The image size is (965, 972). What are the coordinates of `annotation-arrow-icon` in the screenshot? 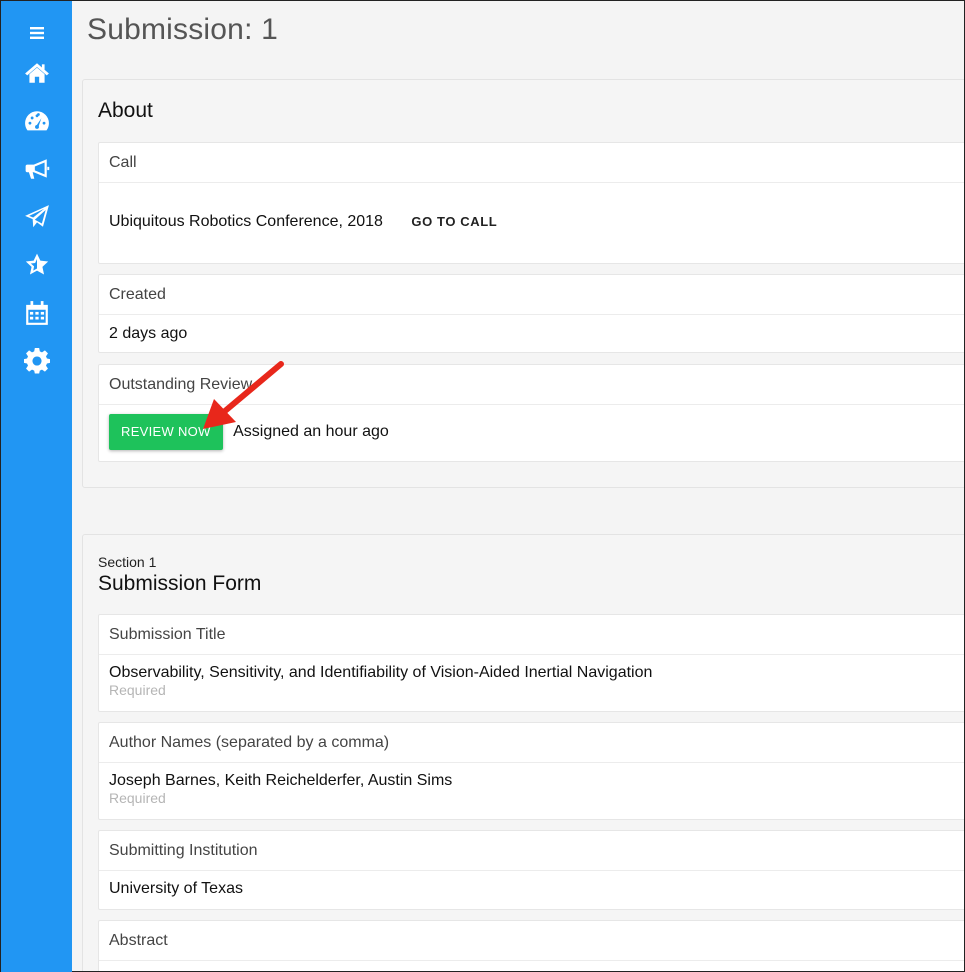 It's located at (243, 395).